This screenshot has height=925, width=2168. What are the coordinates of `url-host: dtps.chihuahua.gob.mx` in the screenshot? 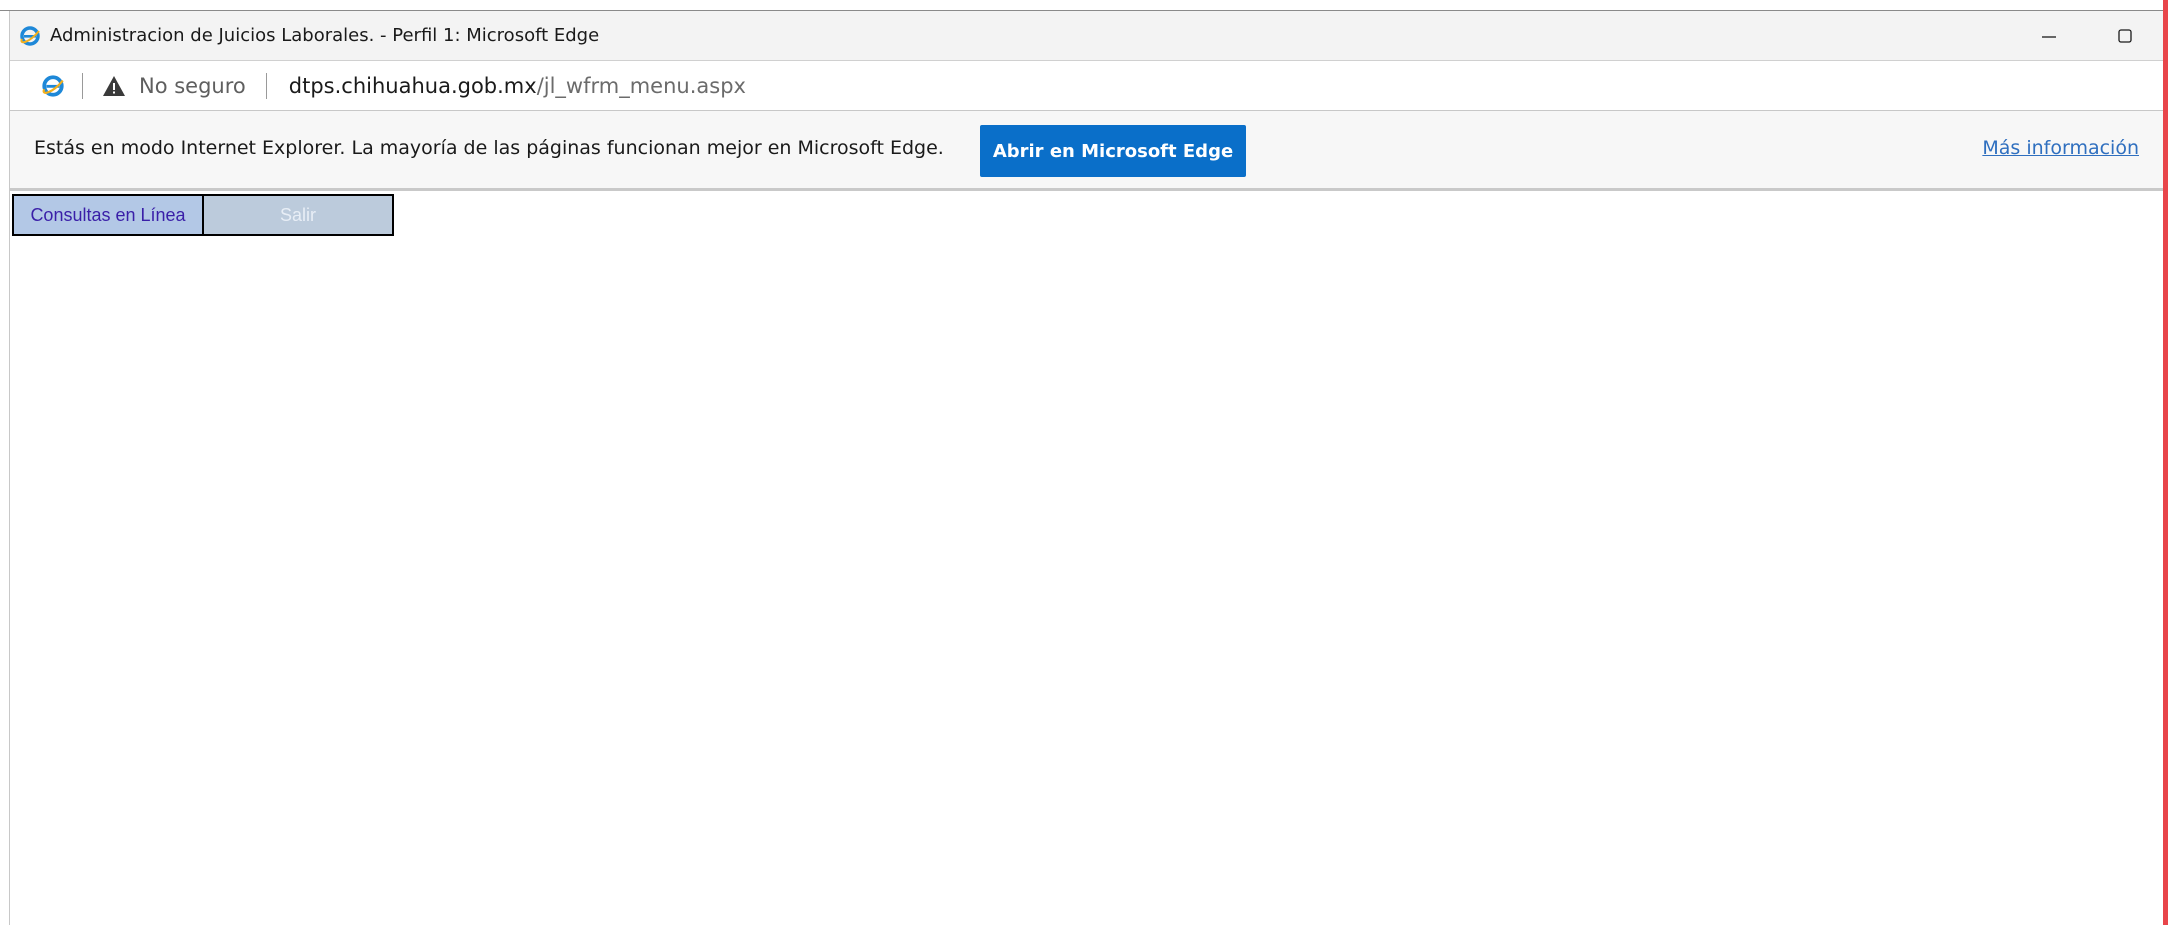 It's located at (412, 85).